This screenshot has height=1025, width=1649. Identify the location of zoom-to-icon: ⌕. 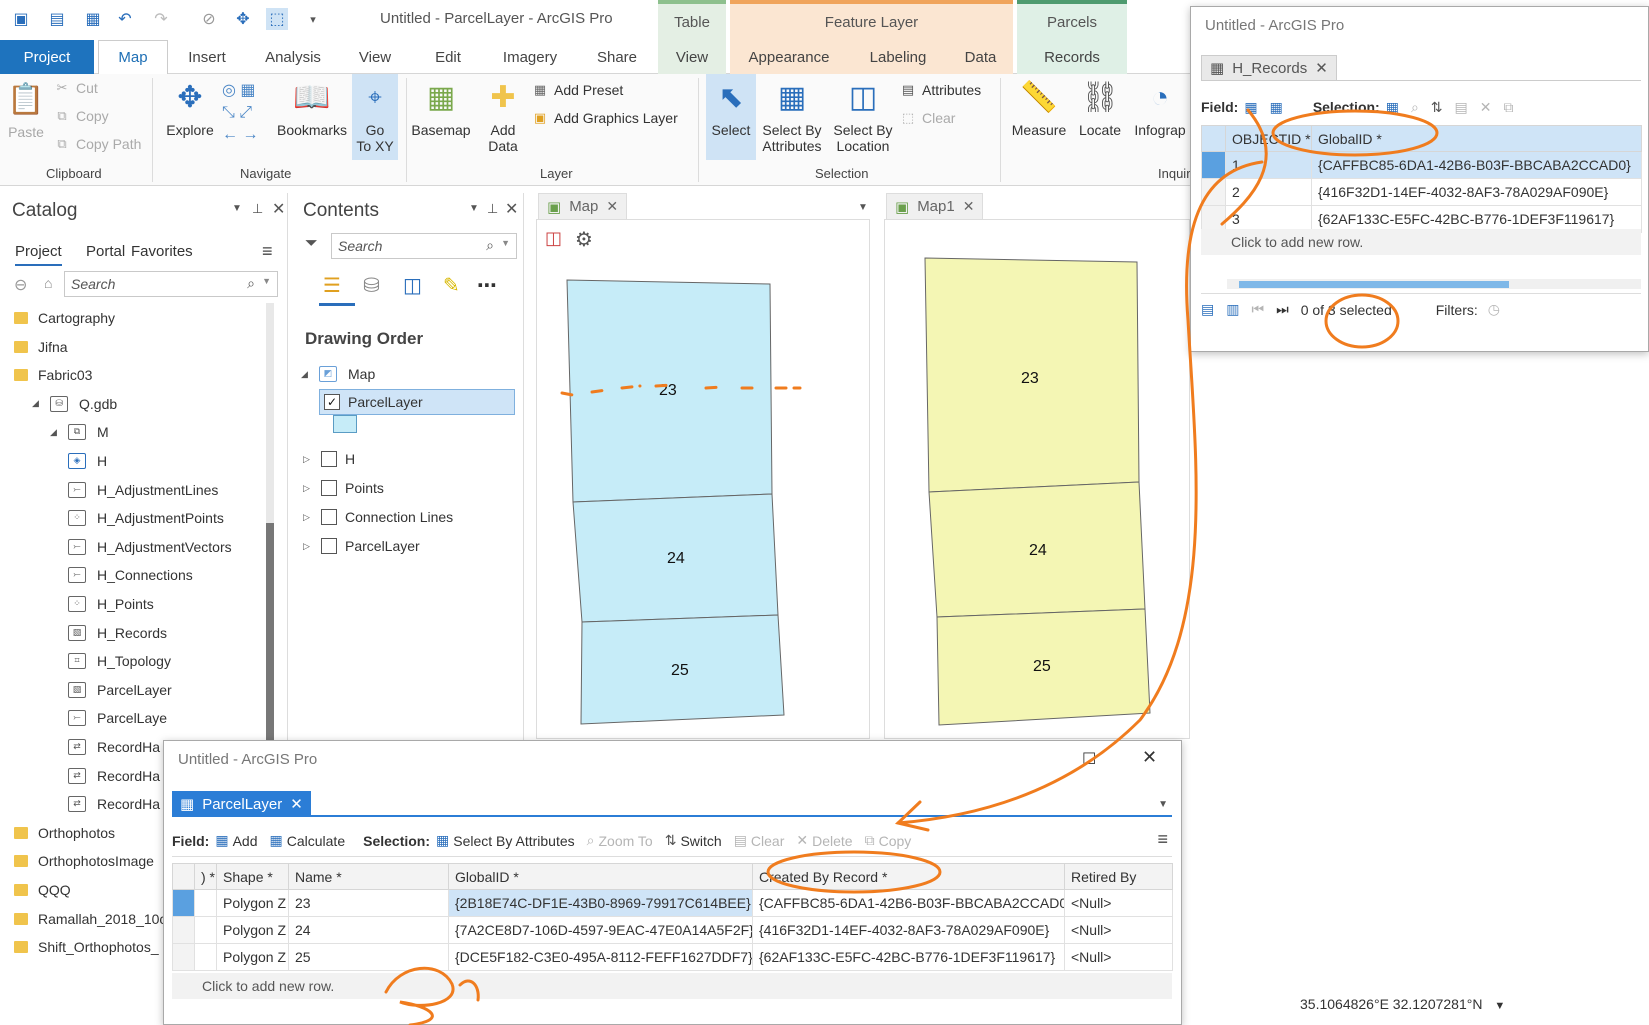
(1415, 107).